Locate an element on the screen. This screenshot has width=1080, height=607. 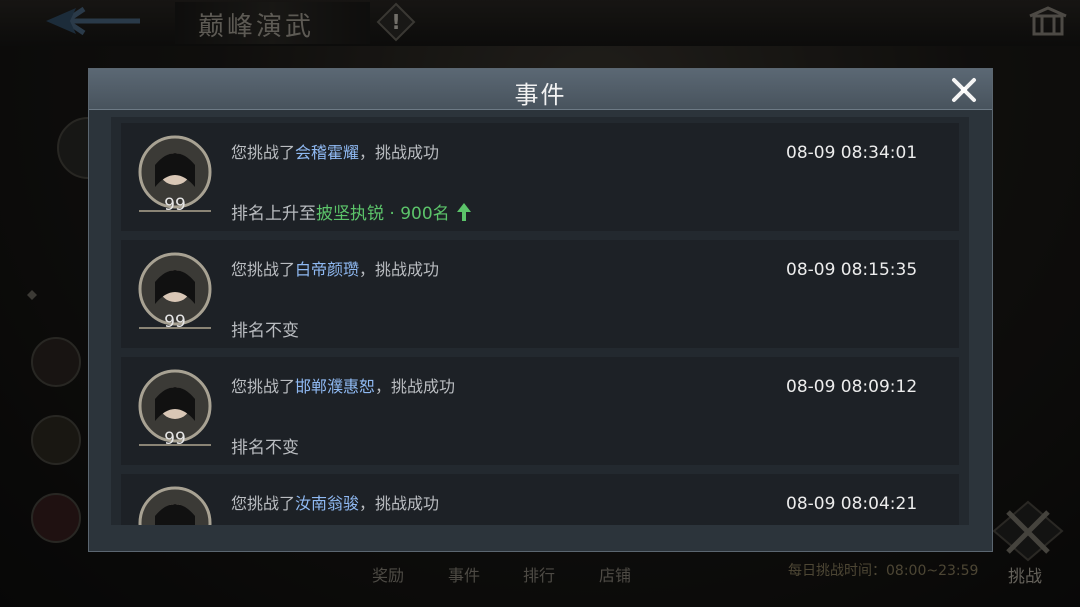
event-description: 您挑战了邯郸濮惠恕，挑战成功 is located at coordinates (343, 385).